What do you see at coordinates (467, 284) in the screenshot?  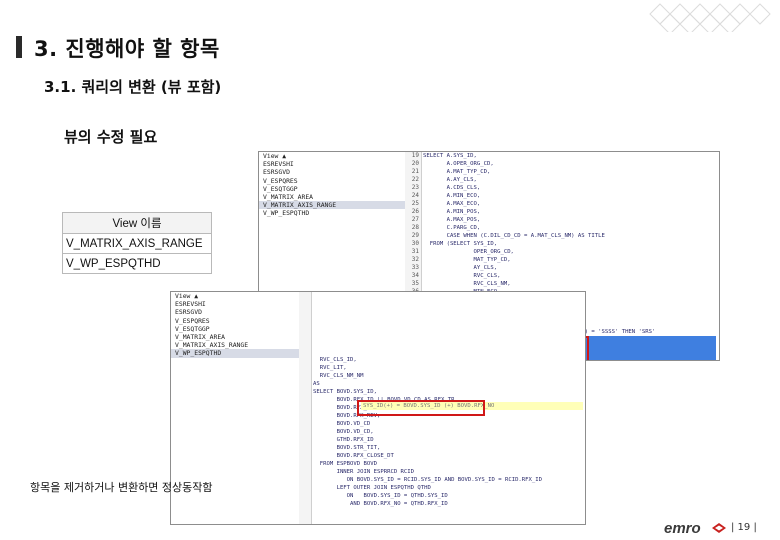 I see `code-line: RVC_CLS_NM,` at bounding box center [467, 284].